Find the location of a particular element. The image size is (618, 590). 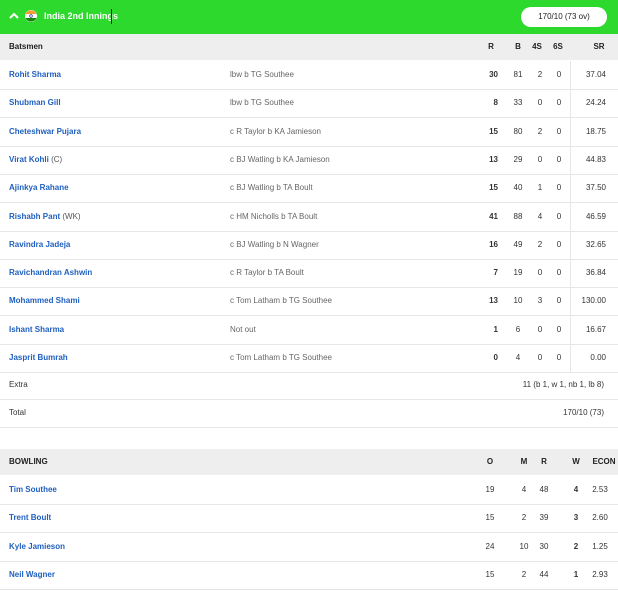

runs-conceded-column-header: R is located at coordinates (544, 461).